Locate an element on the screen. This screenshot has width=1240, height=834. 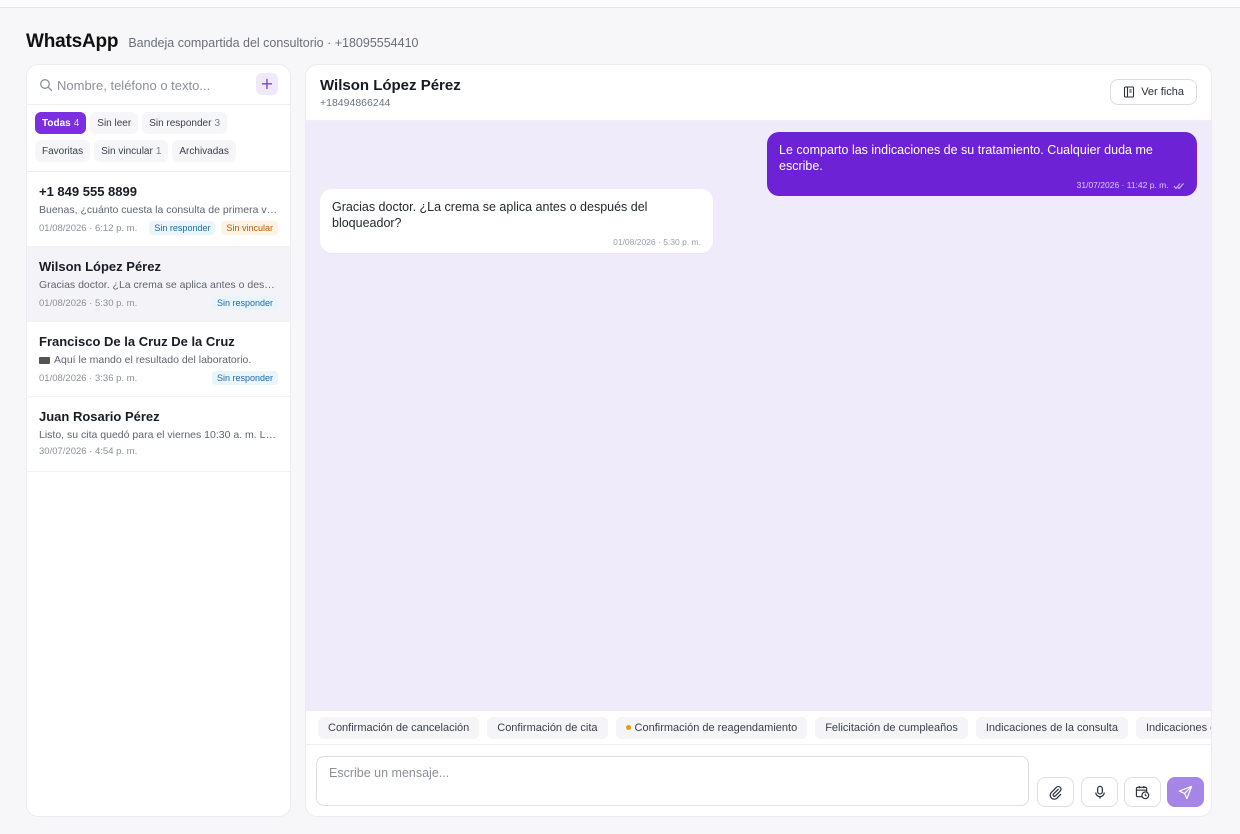
conversation-time: 30/07/2026 · 4:54 p. m. is located at coordinates (88, 451).